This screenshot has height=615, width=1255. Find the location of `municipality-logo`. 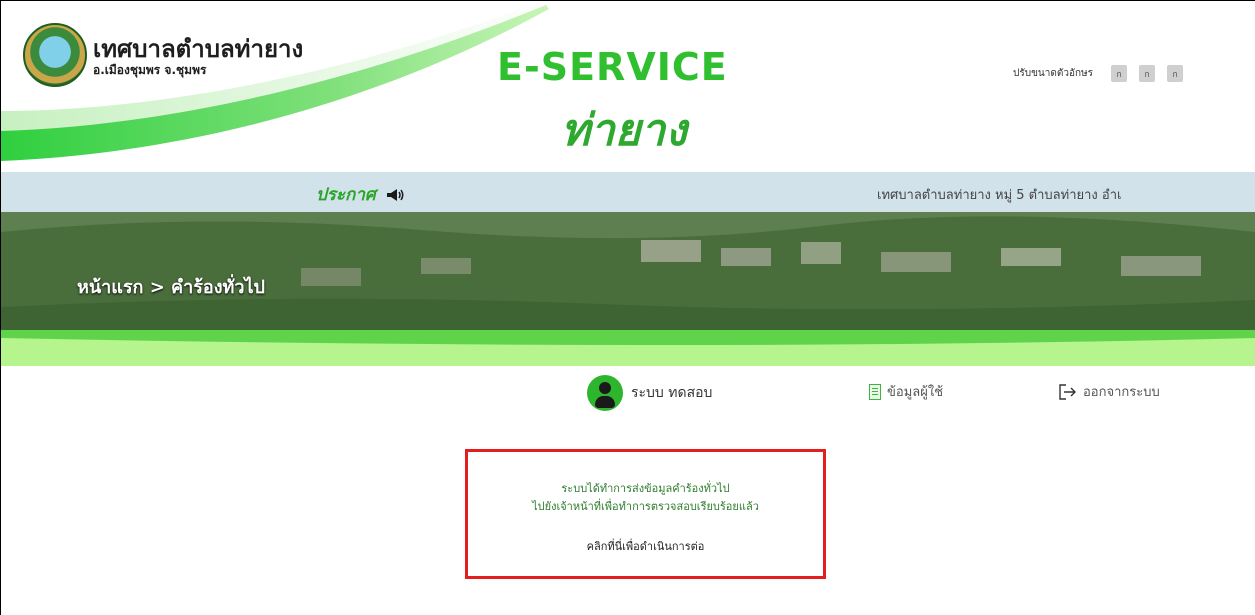

municipality-logo is located at coordinates (55, 55).